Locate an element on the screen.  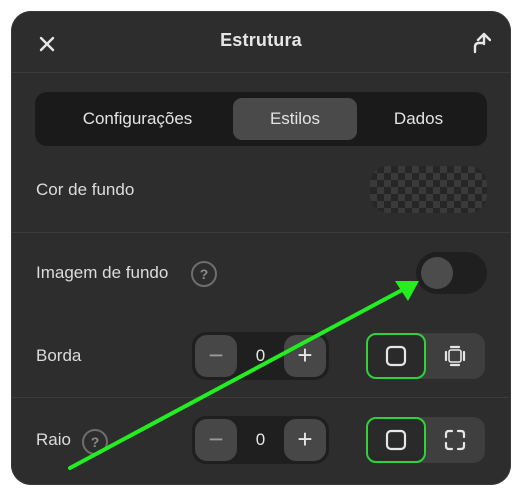
radius-stepper: − 0 + is located at coordinates (260, 440).